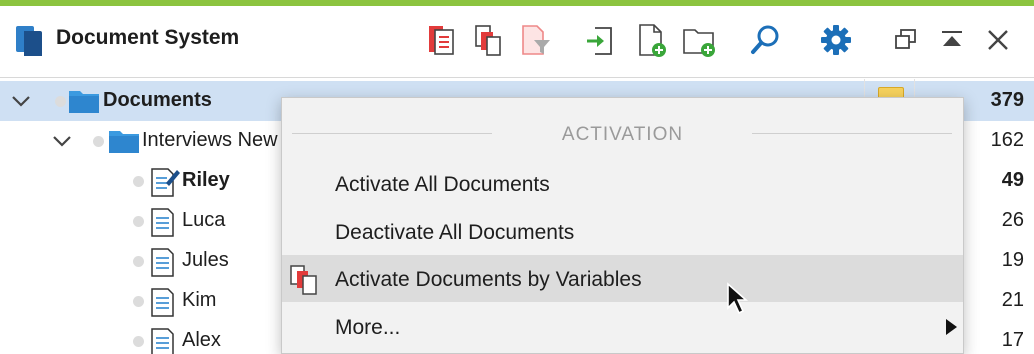 The width and height of the screenshot is (1034, 354). I want to click on collapse-pane-icon, so click(952, 40).